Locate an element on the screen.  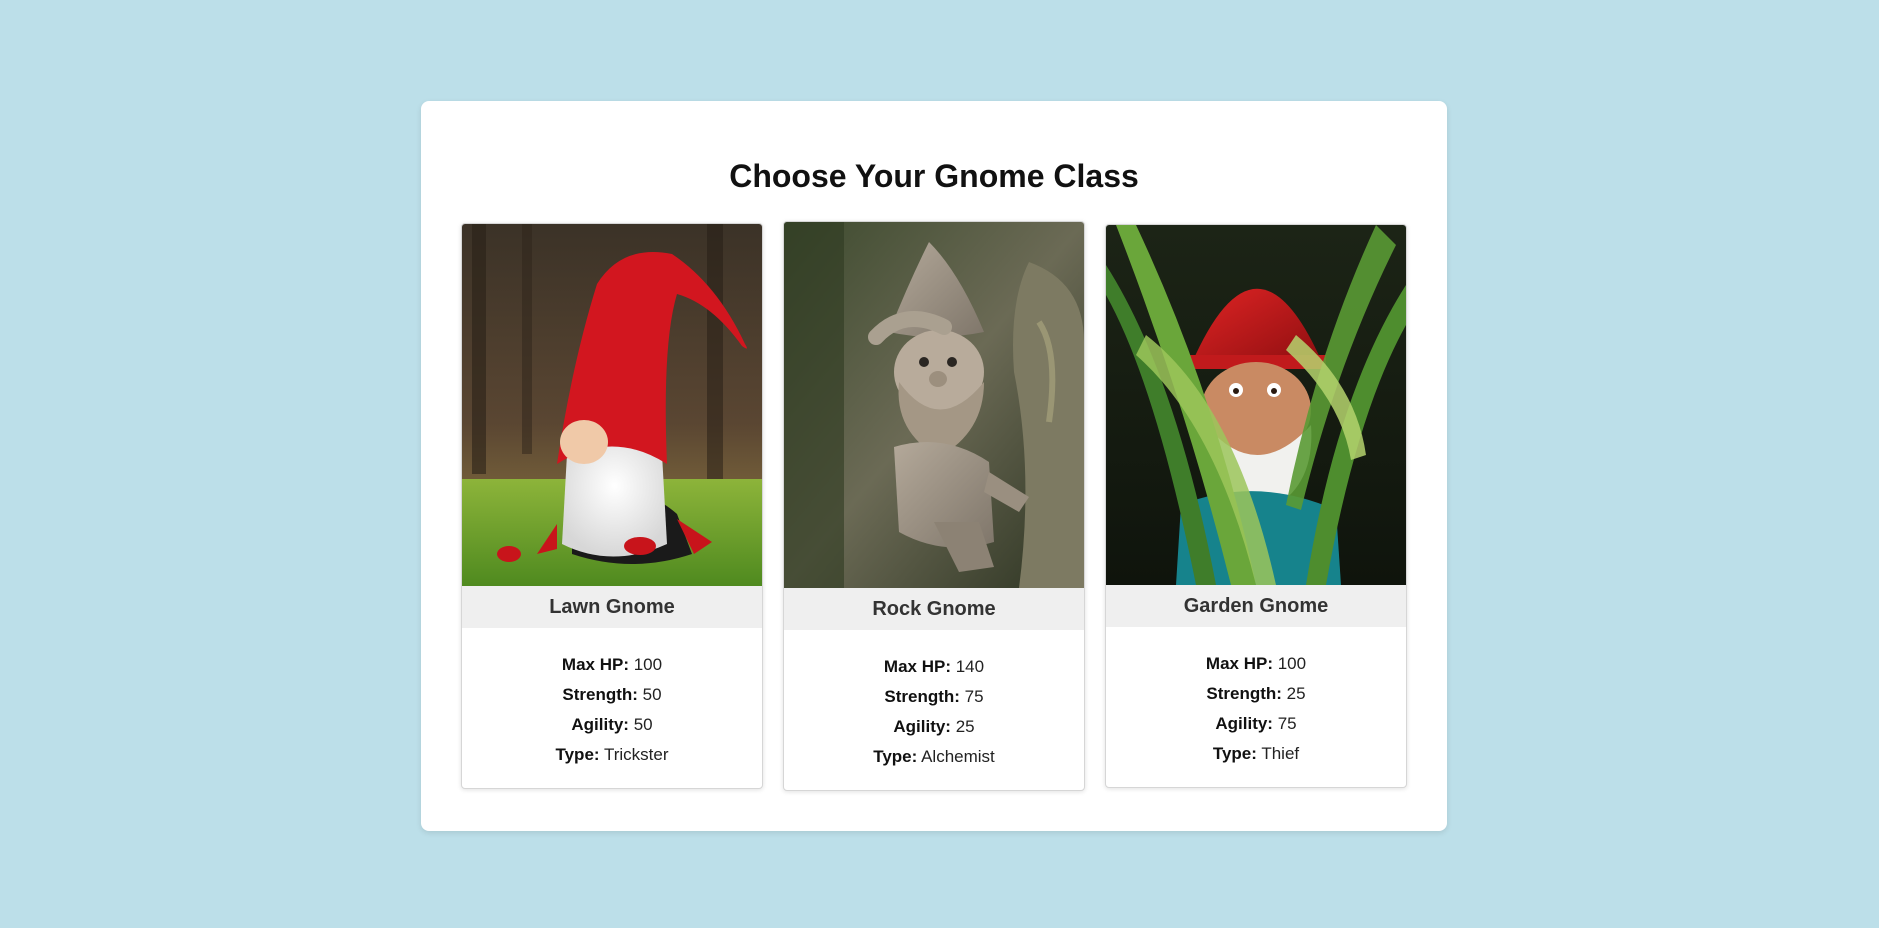
card-name: Garden Gnome is located at coordinates (1256, 606).